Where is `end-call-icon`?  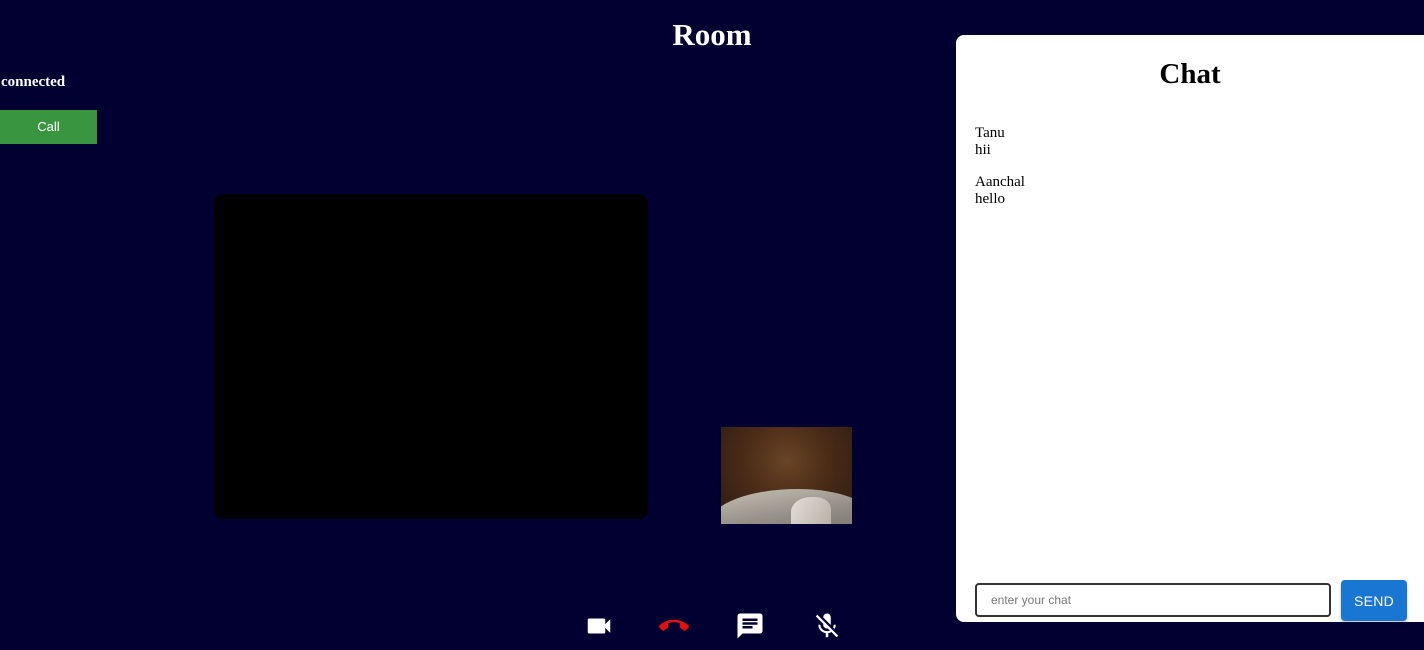
end-call-icon is located at coordinates (674, 625).